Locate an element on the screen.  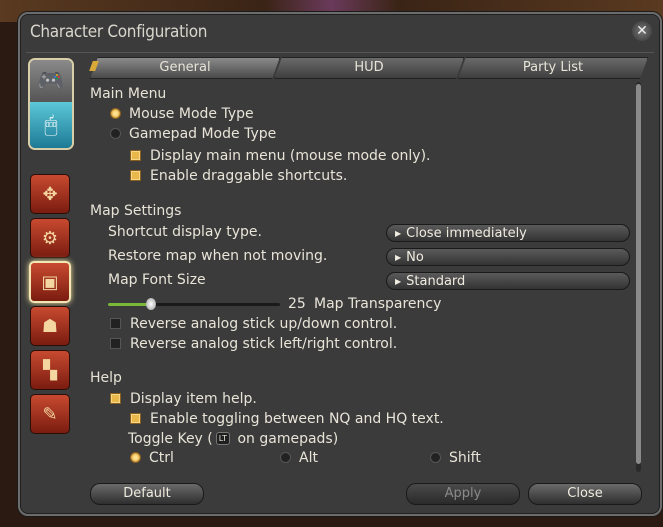
key-ctrl-radio is located at coordinates (135, 457).